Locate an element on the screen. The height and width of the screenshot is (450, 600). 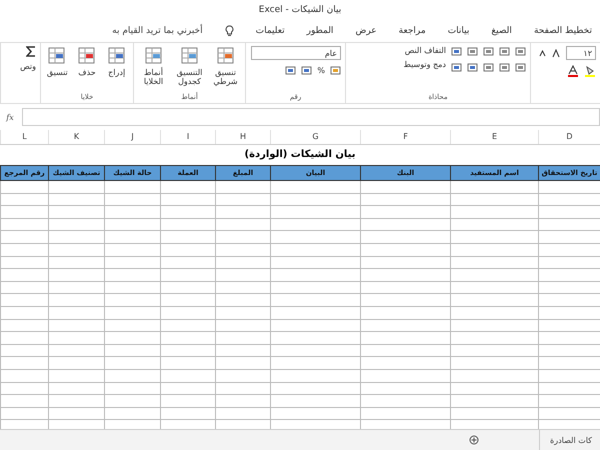
merge-center-button: دمج وتوسيط is located at coordinates (425, 64).